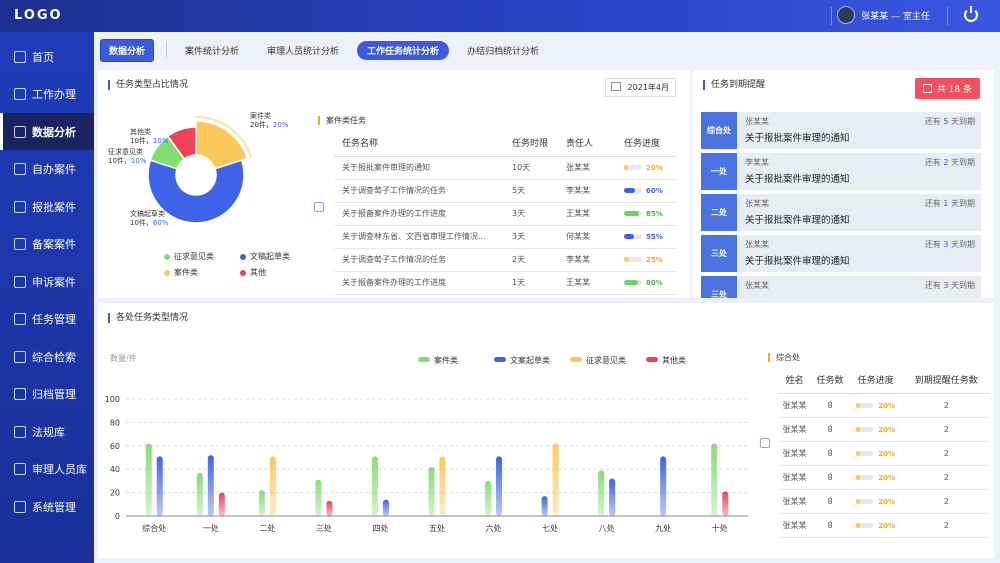  What do you see at coordinates (505, 237) in the screenshot?
I see `table-row: 关于调查林东省、文西省审理工作情况... 3天 何某某 55%` at bounding box center [505, 237].